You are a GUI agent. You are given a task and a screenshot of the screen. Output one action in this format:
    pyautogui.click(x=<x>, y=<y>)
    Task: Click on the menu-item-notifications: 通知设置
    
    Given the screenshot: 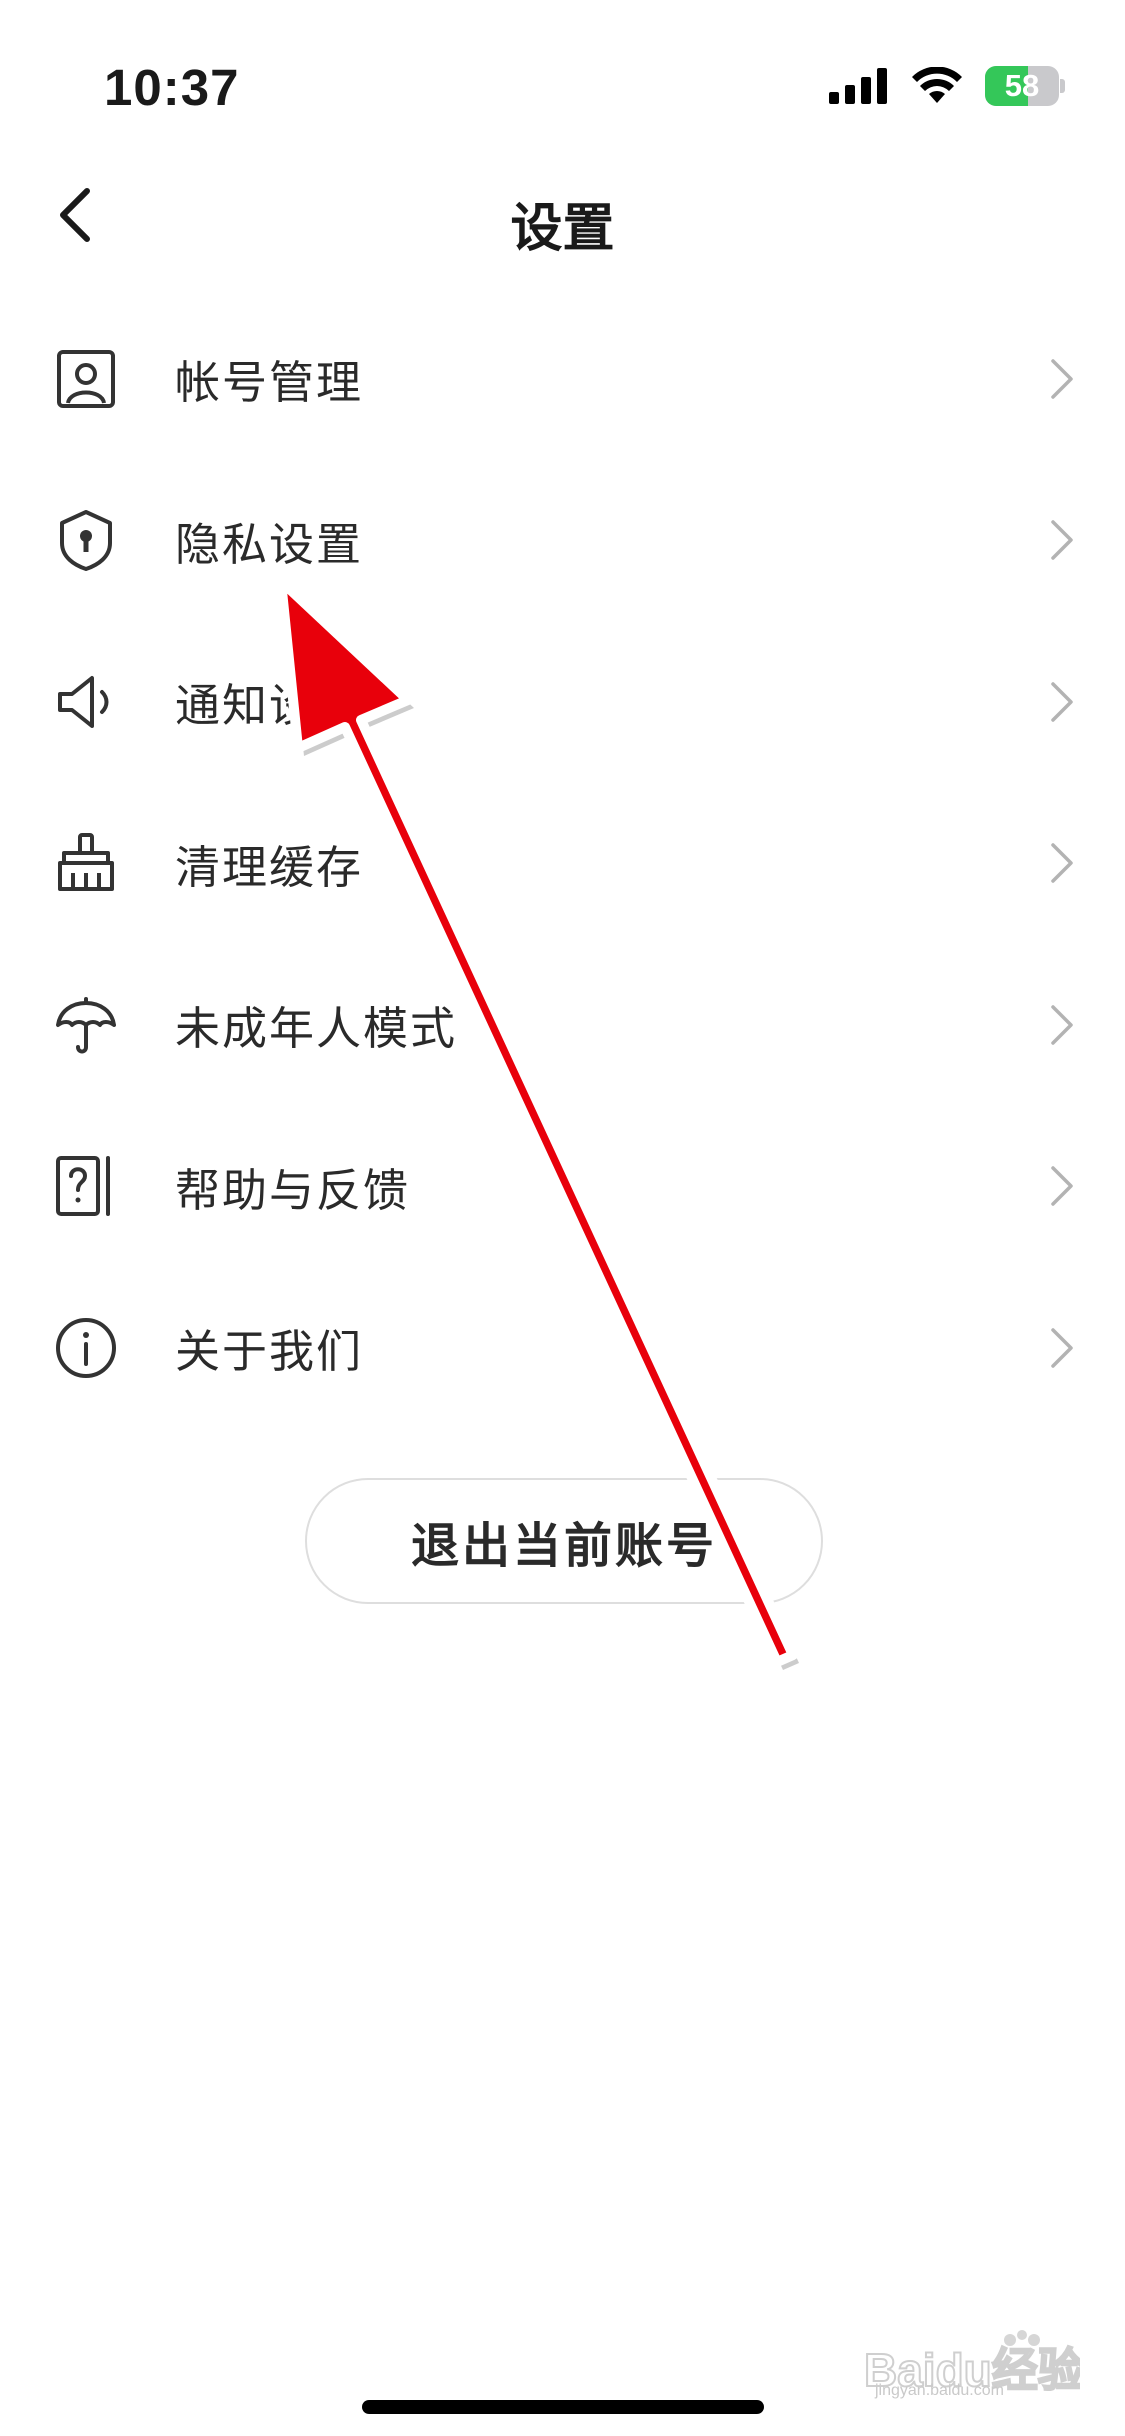 What is the action you would take?
    pyautogui.click(x=562, y=702)
    